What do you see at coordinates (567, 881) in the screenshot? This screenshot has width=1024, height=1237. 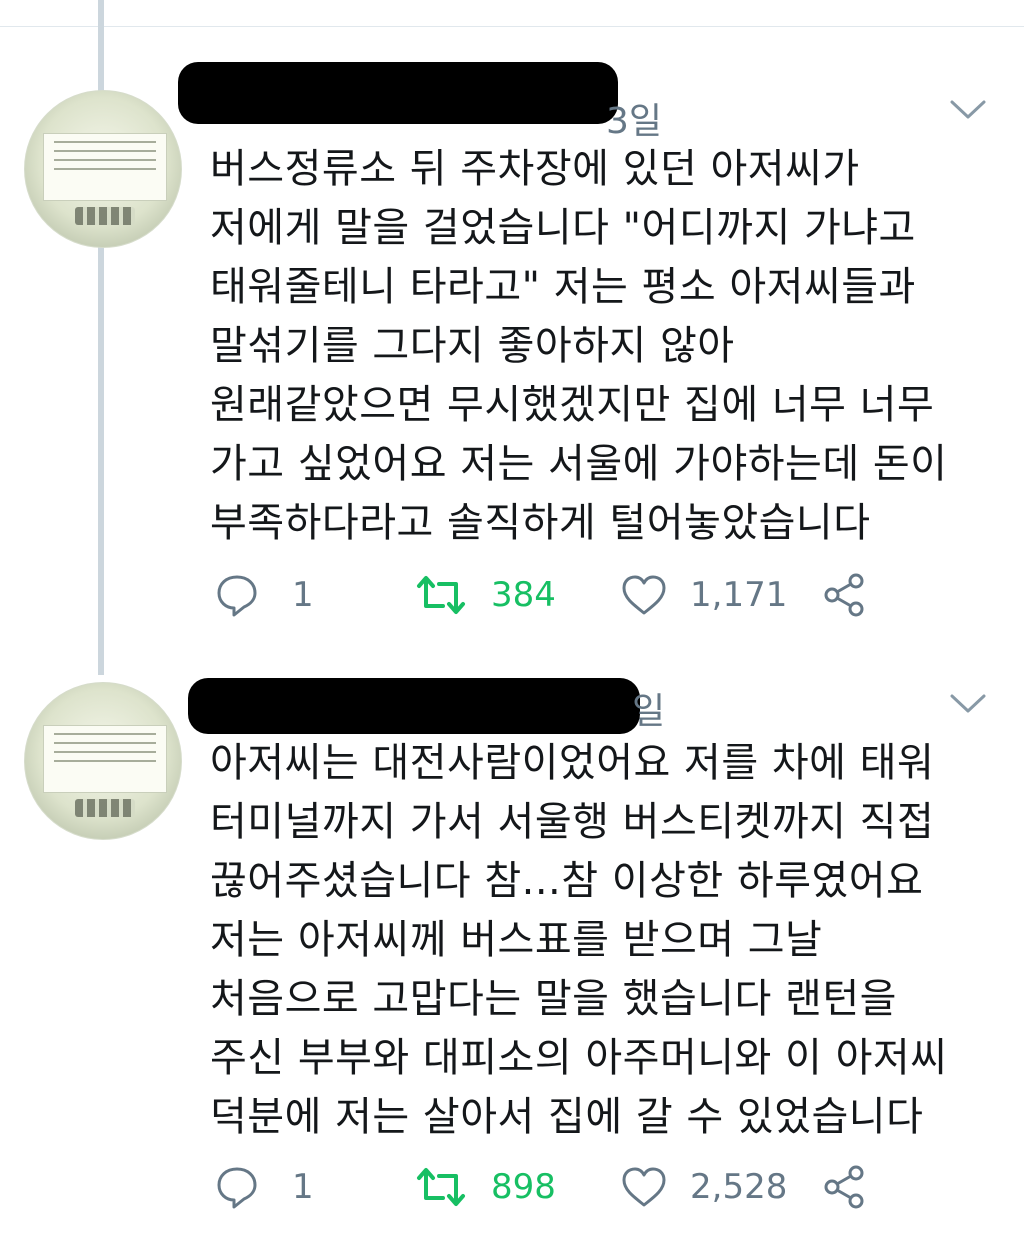 I see `tweet-text-line: 끊어주셨습니다 참...참 이상한 하루였어요` at bounding box center [567, 881].